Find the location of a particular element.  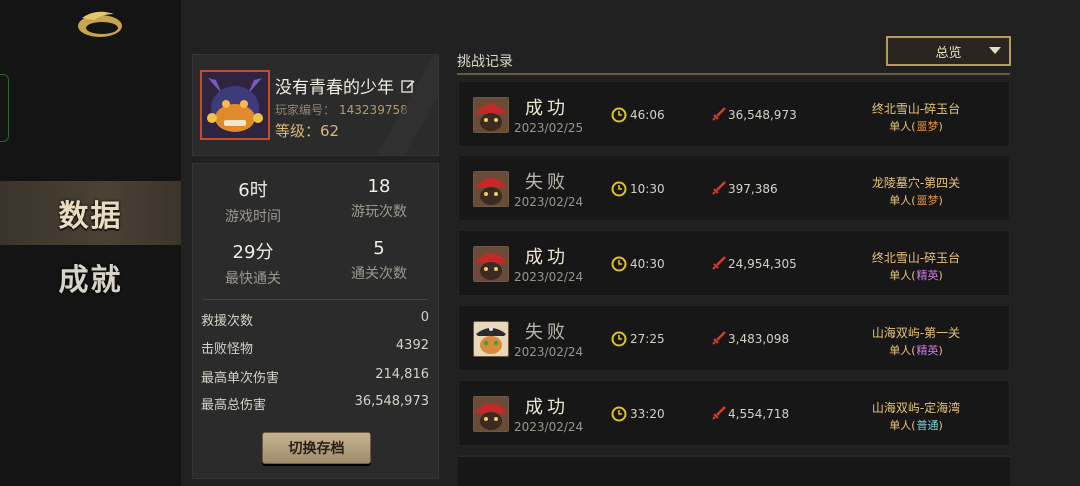

monster-portrait-icon is located at coordinates (235, 105).